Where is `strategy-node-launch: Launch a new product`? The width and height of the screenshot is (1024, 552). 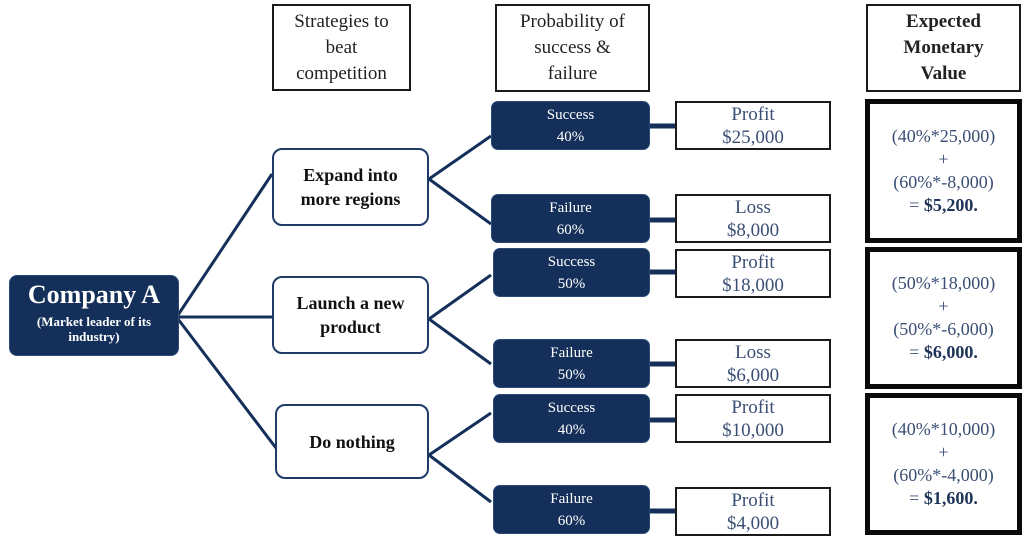 strategy-node-launch: Launch a new product is located at coordinates (350, 315).